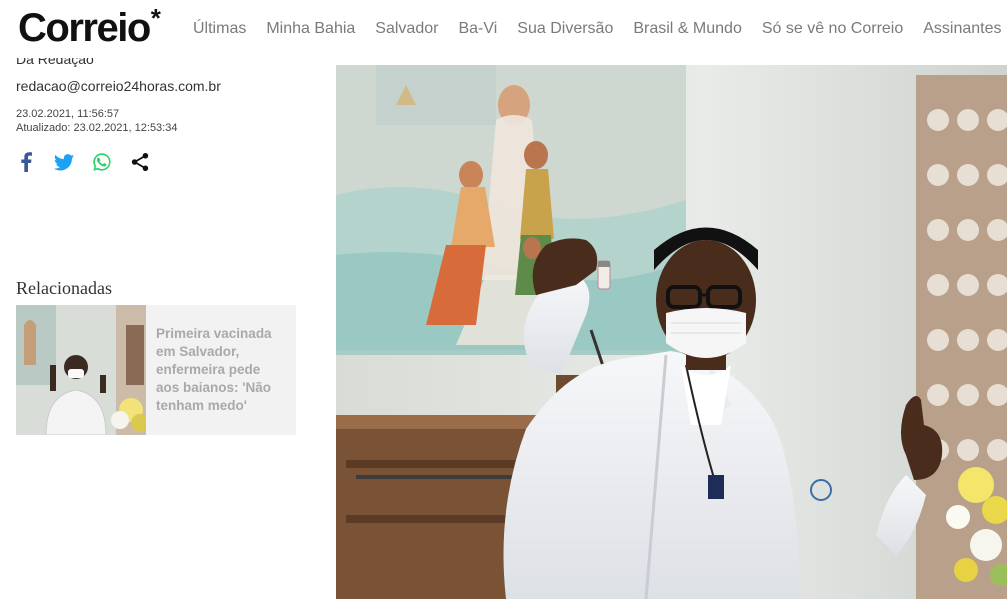  What do you see at coordinates (55, 62) in the screenshot?
I see `article-author: Da Redação` at bounding box center [55, 62].